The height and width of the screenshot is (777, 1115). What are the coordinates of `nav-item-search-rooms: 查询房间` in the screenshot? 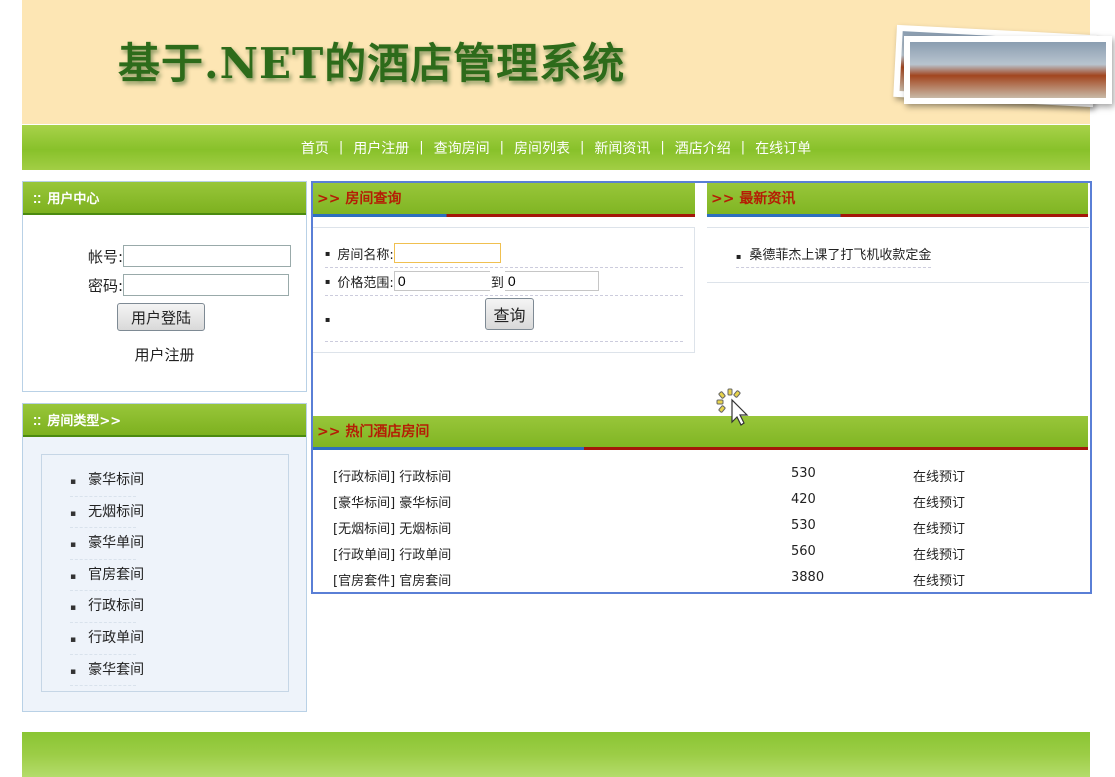 It's located at (462, 148).